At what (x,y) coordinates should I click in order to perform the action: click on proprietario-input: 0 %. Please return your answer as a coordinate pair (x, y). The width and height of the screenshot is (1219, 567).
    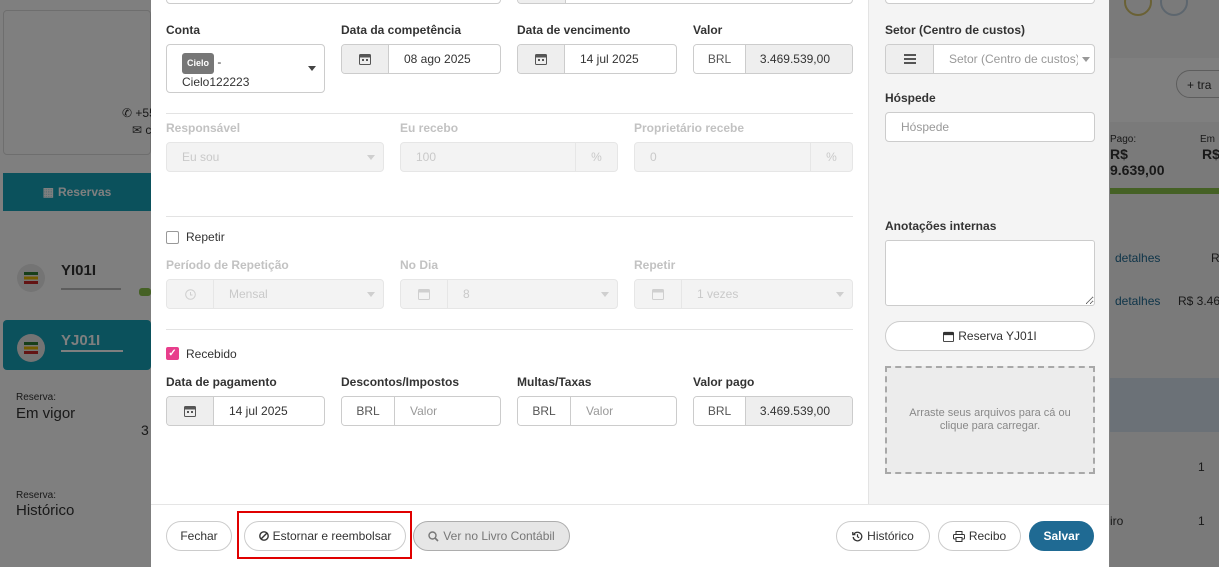
    Looking at the image, I should click on (743, 157).